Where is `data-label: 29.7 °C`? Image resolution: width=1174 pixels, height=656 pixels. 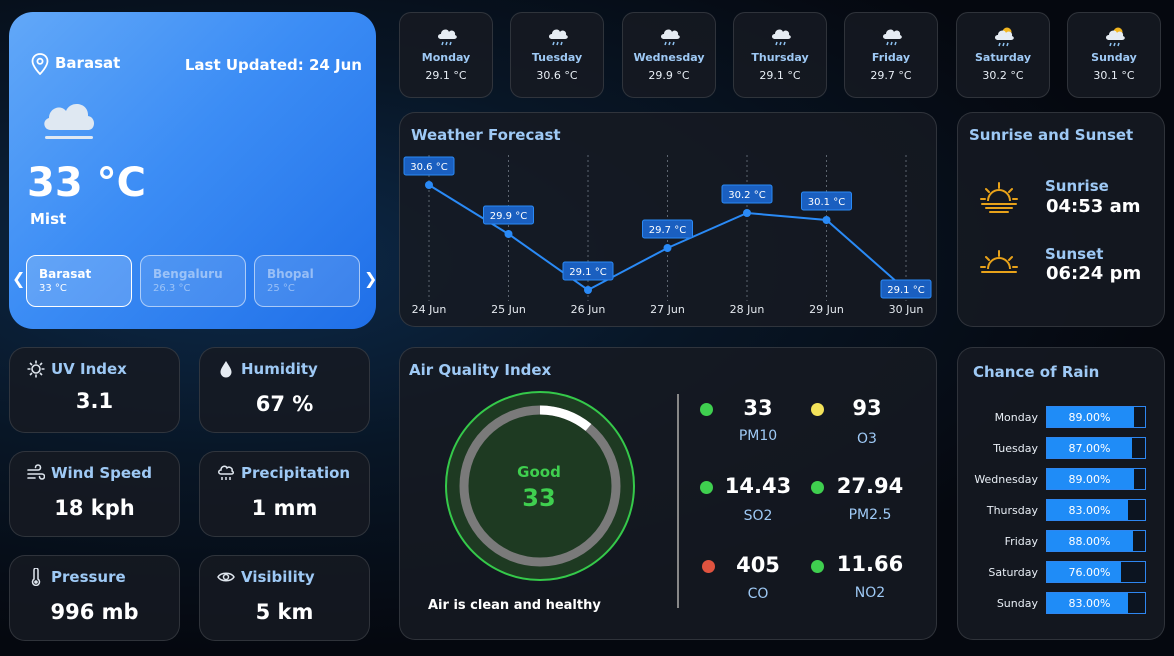
data-label: 29.7 °C is located at coordinates (667, 230).